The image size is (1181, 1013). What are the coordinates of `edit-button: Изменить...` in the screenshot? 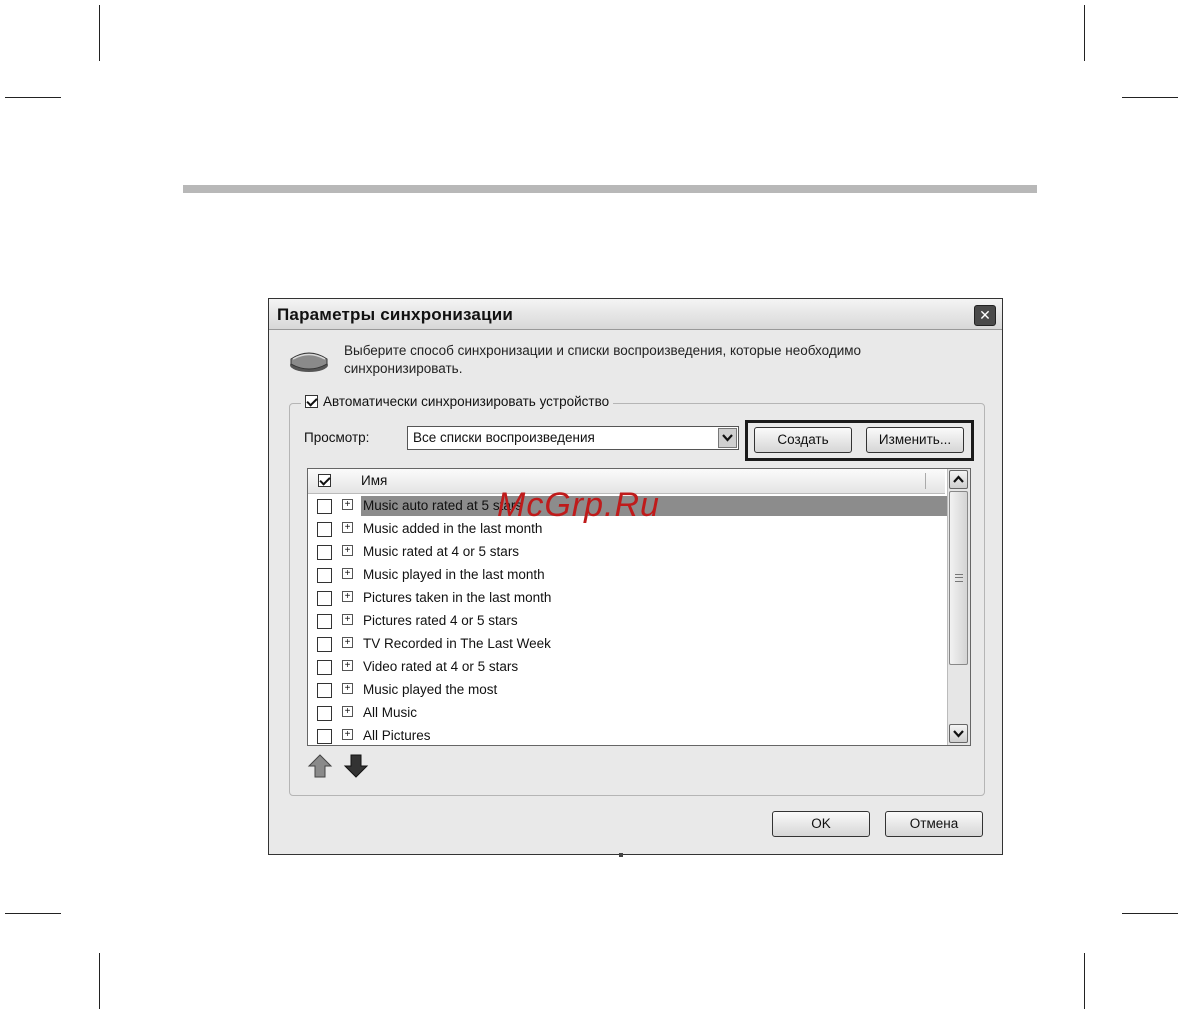 It's located at (915, 440).